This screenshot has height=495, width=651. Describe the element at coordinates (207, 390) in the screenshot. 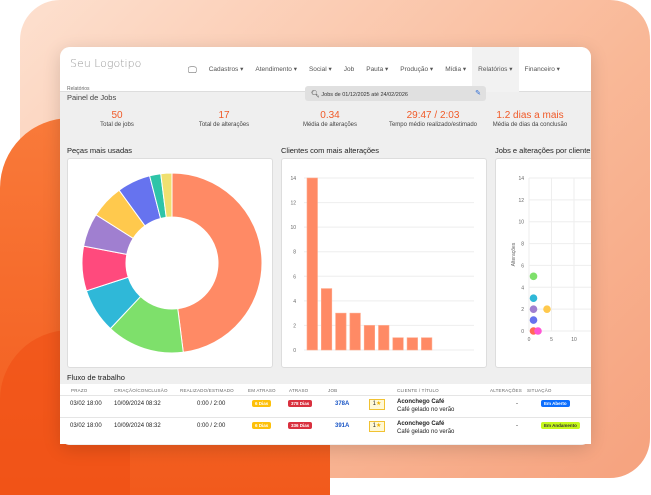

I see `col-realizado: REALIZADO/ESTIMADO` at that location.